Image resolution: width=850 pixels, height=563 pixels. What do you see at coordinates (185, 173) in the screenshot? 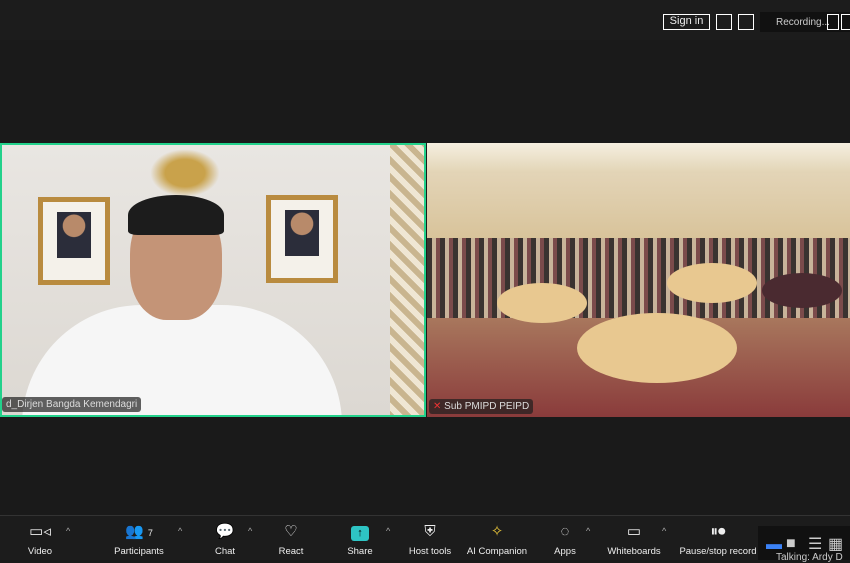
I see `garuda-emblem` at bounding box center [185, 173].